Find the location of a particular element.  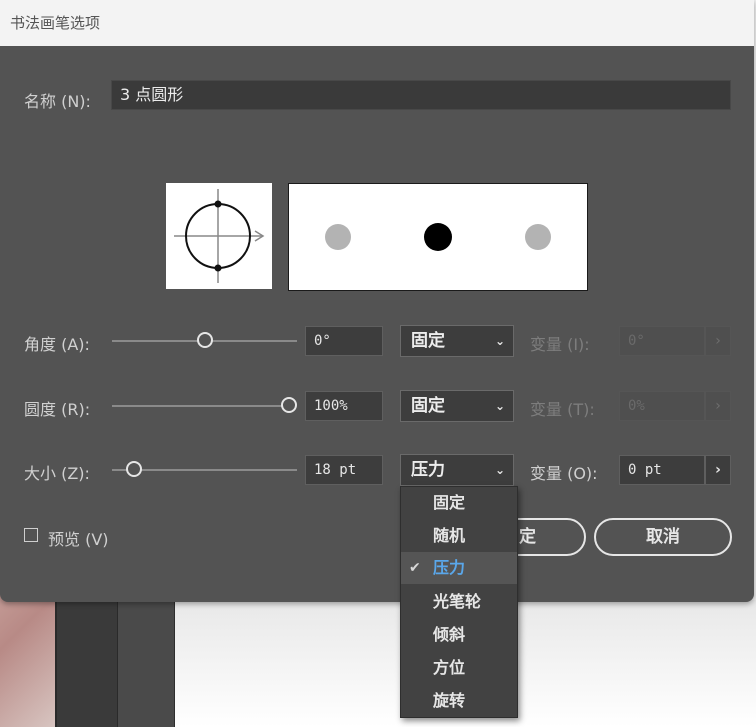

preview-checkbox is located at coordinates (31, 535).